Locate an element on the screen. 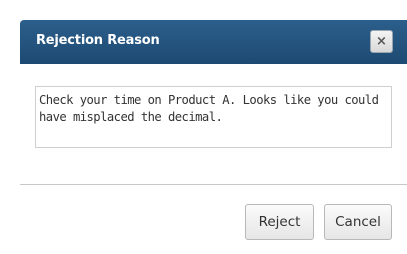 The image size is (407, 254). close-button: × is located at coordinates (381, 41).